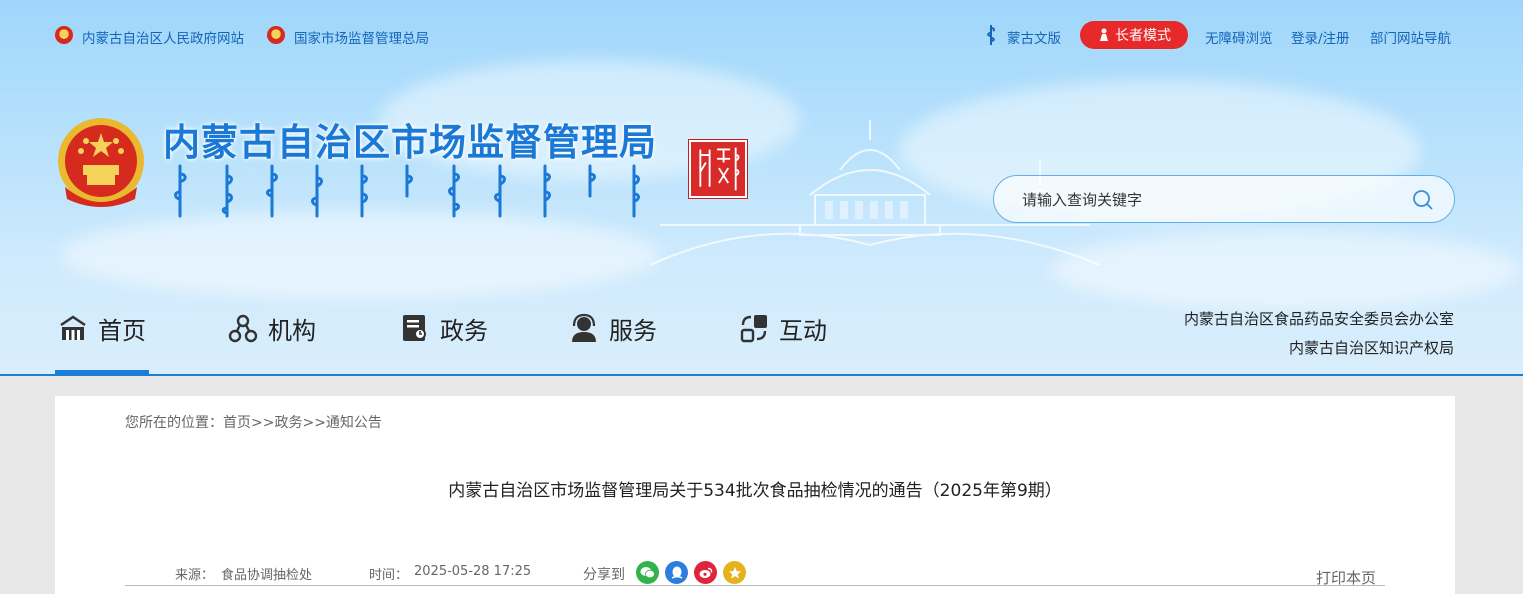 The height and width of the screenshot is (594, 1523). I want to click on elder-person-icon, so click(1104, 34).